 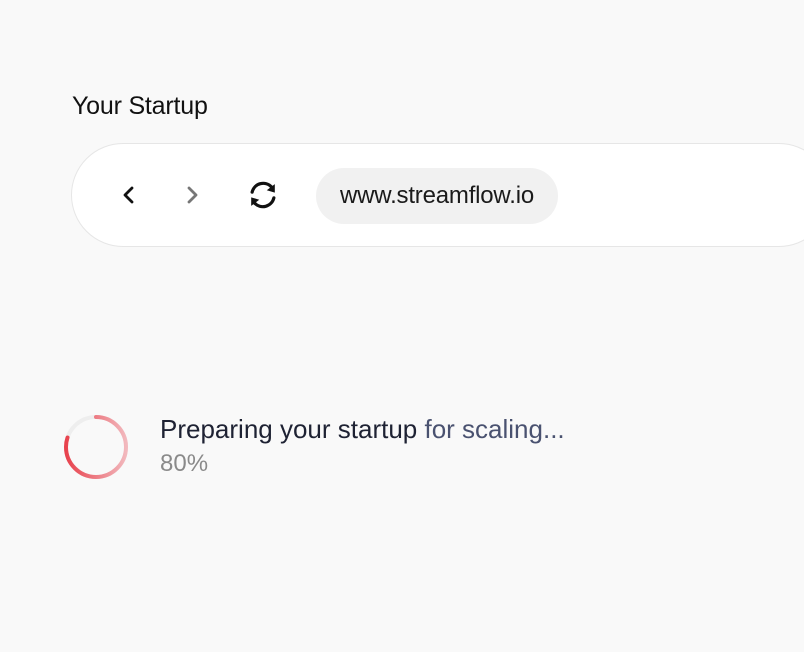 I want to click on reload-button, so click(x=263, y=195).